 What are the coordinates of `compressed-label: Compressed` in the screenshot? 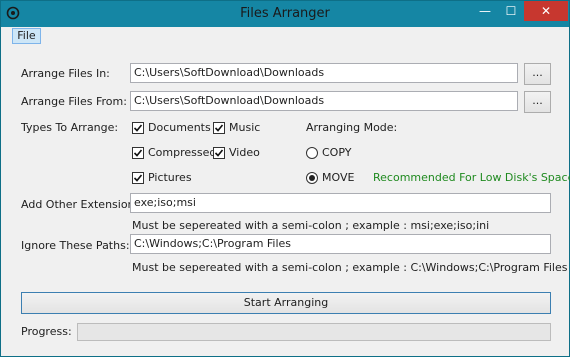 It's located at (182, 152).